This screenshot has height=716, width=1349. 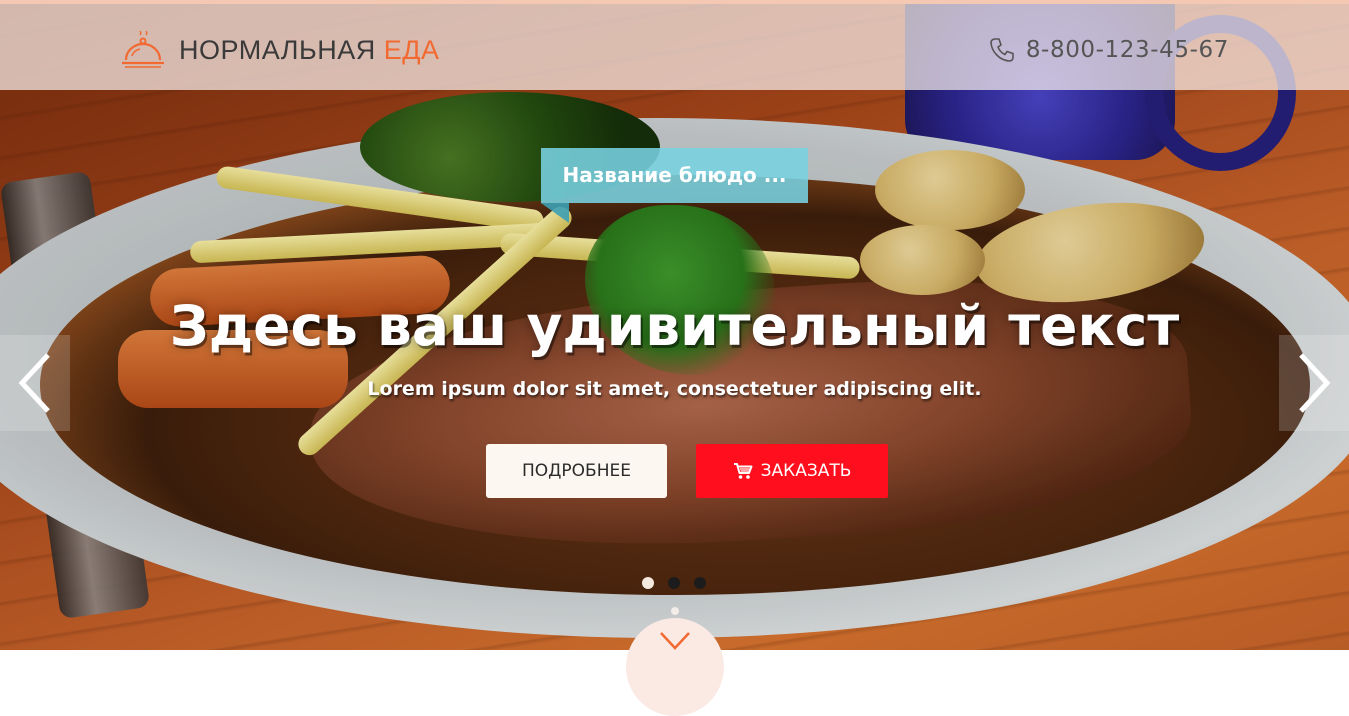 I want to click on carousel-next-button, so click(x=1314, y=383).